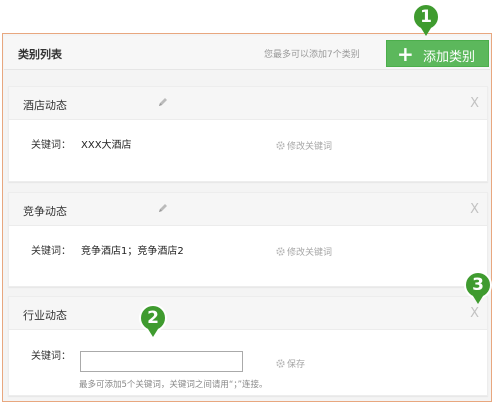 The height and width of the screenshot is (404, 495). I want to click on category-card-header: 酒店动态 X, so click(248, 103).